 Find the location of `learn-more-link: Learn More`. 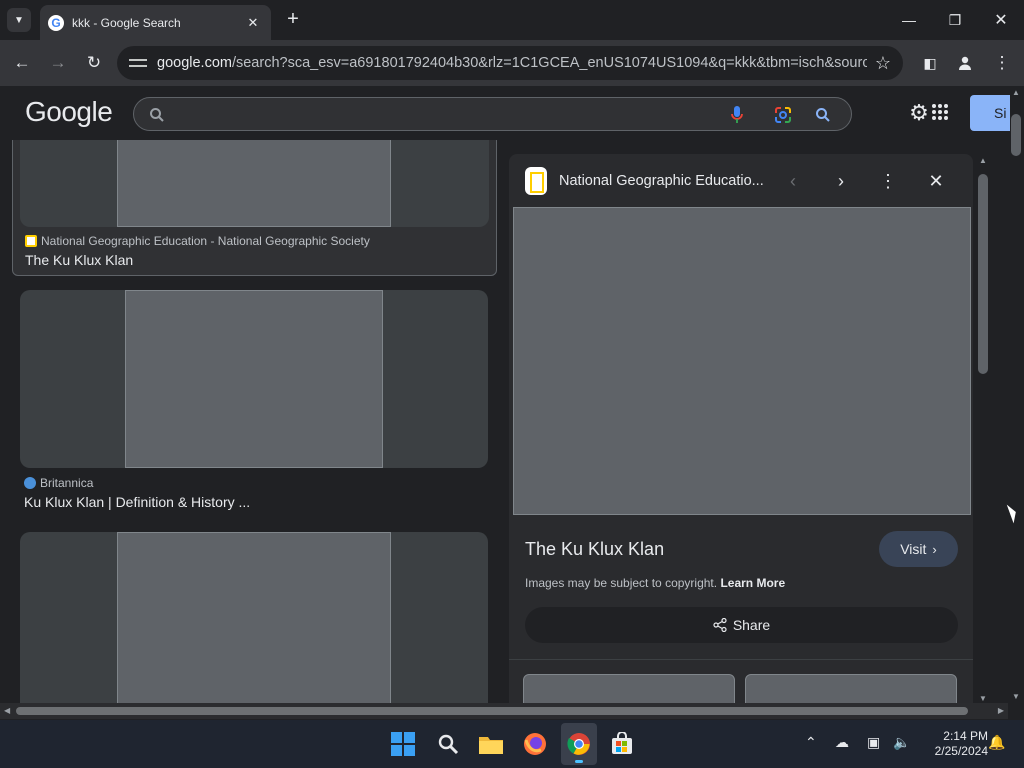

learn-more-link: Learn More is located at coordinates (752, 583).